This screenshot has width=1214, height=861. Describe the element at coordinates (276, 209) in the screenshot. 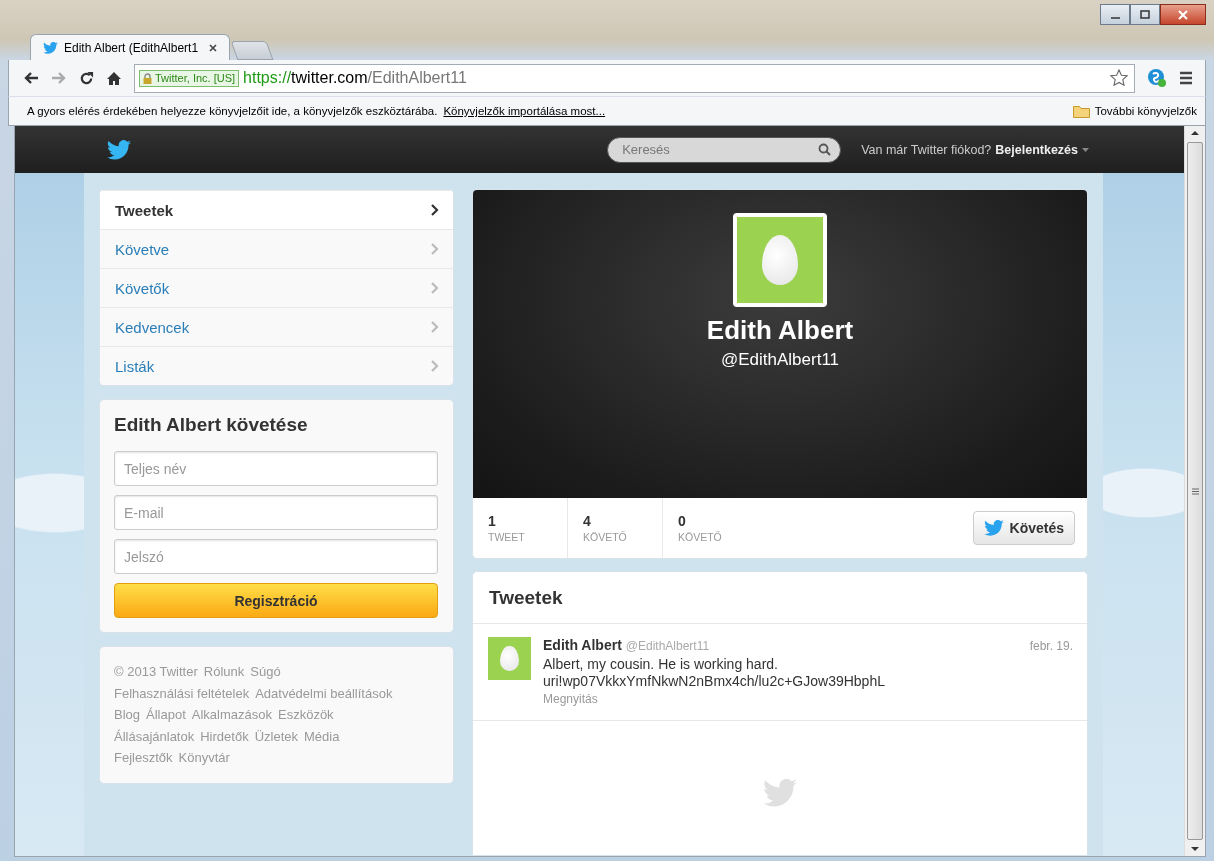

I see `nav-item: Tweetek` at that location.